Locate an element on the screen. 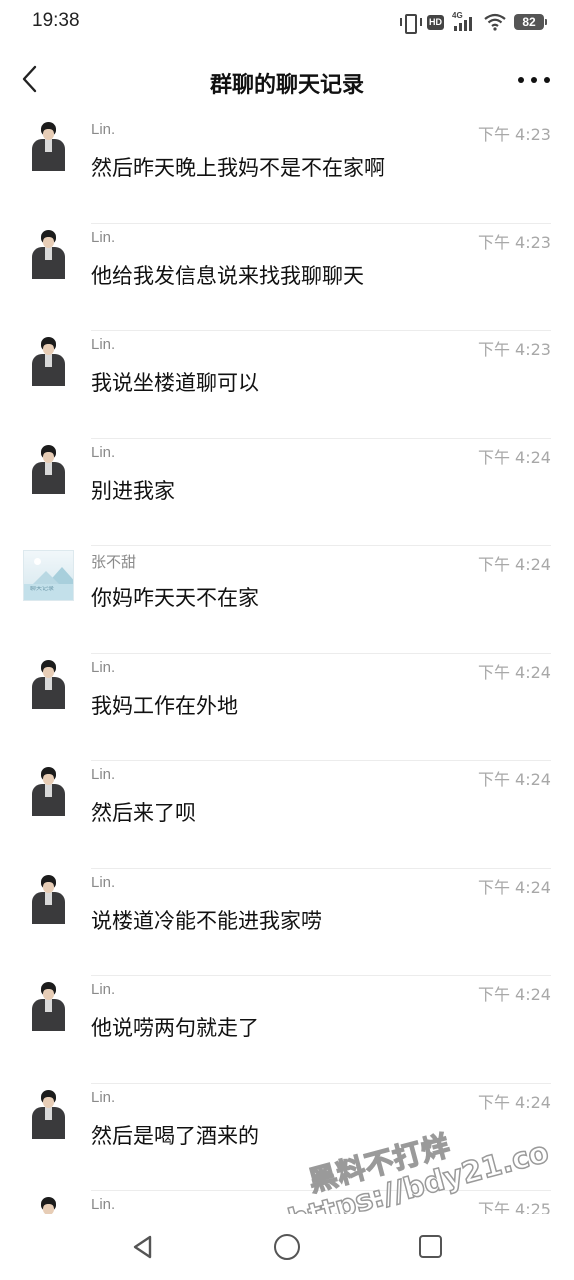  message-row: Lin. 下午 4:23 他给我发信息说来找我聊聊天 is located at coordinates (287, 277).